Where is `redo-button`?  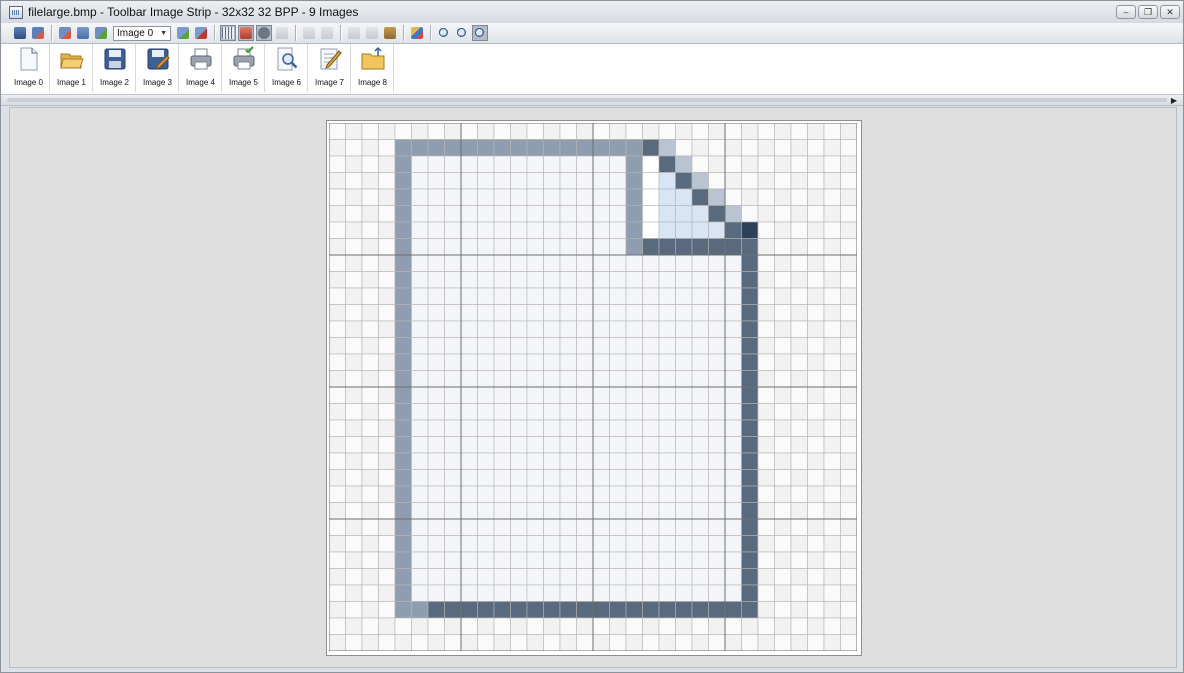
redo-button is located at coordinates (327, 33).